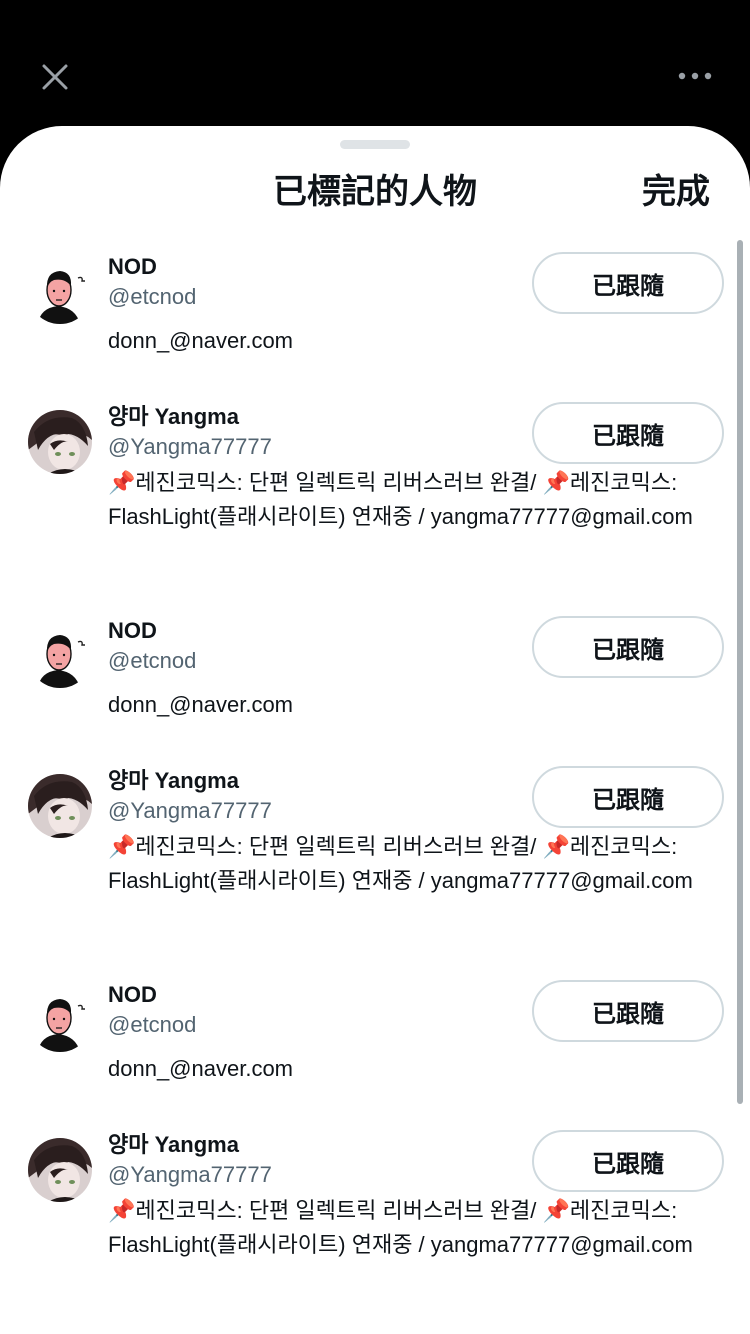 Image resolution: width=750 pixels, height=1334 pixels. What do you see at coordinates (375, 192) in the screenshot?
I see `sheet-title: 已標記的人物` at bounding box center [375, 192].